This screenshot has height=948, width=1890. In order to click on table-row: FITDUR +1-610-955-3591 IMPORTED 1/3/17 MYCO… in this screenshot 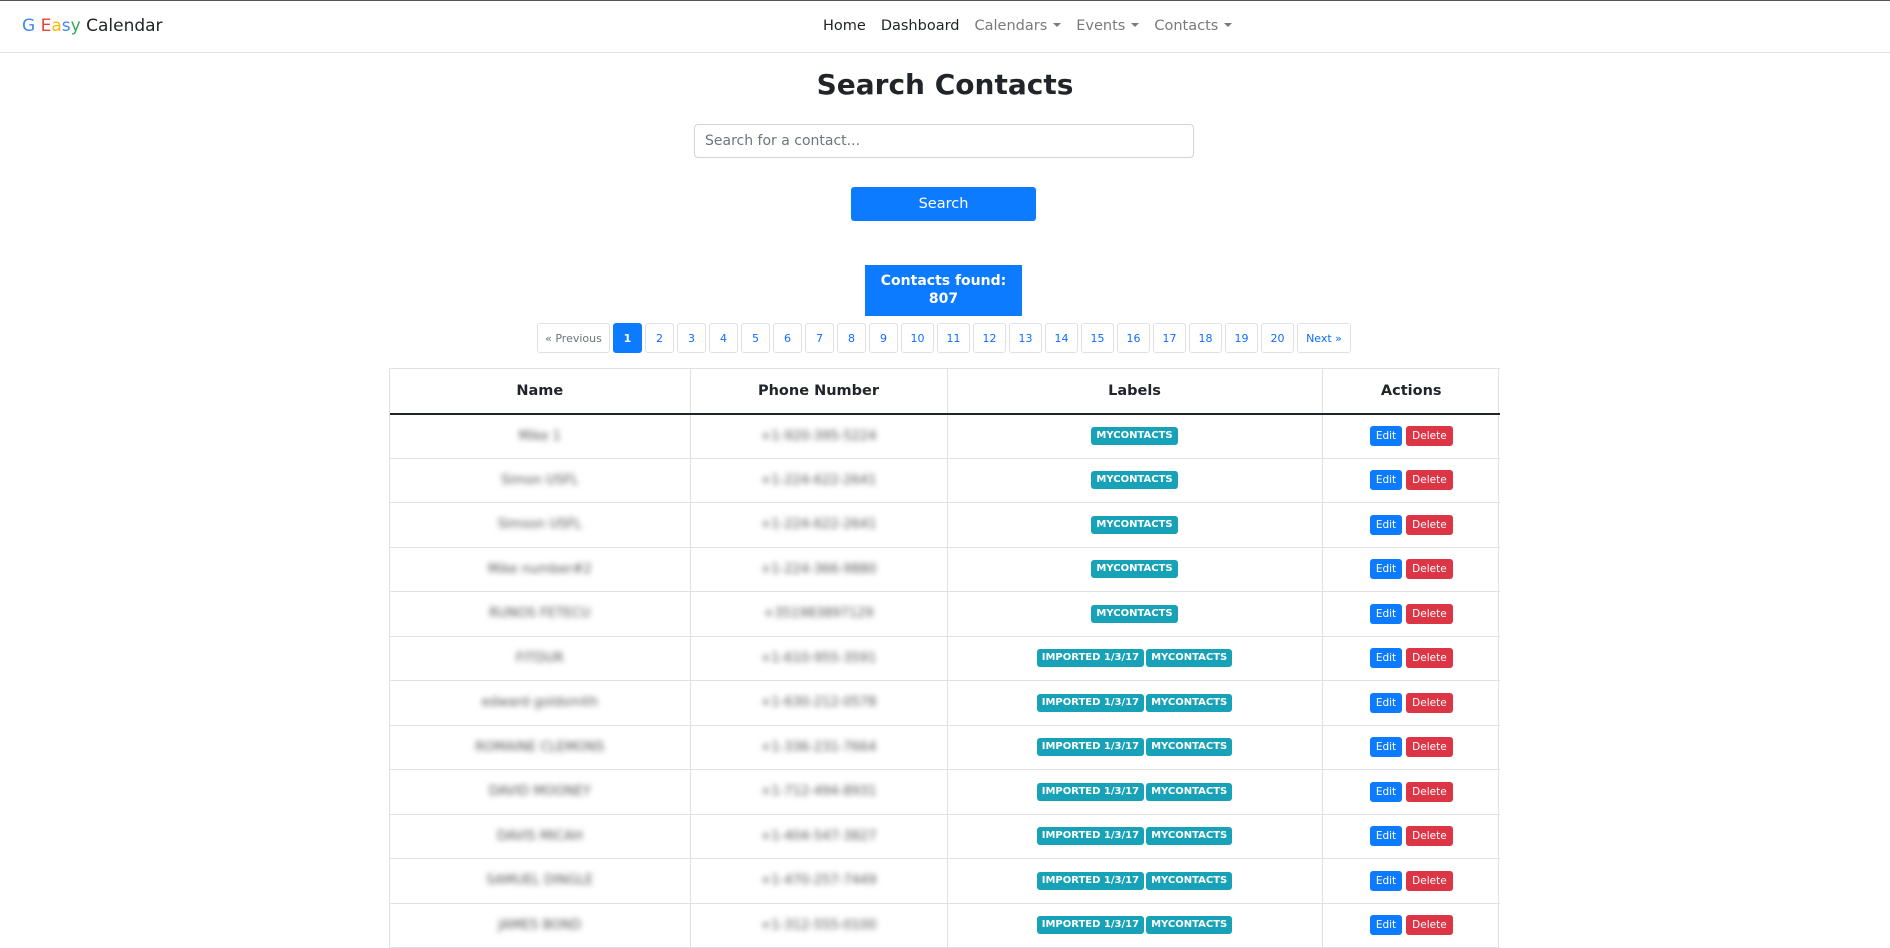, I will do `click(945, 658)`.